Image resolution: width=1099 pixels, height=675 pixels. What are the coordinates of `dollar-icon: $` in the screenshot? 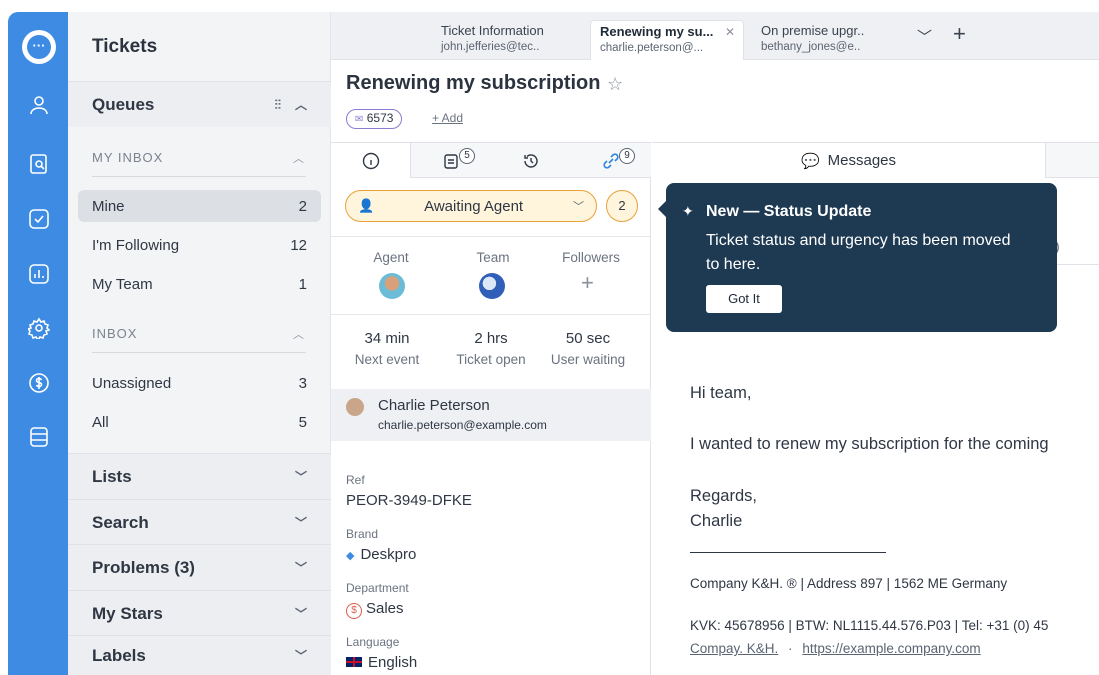 It's located at (354, 611).